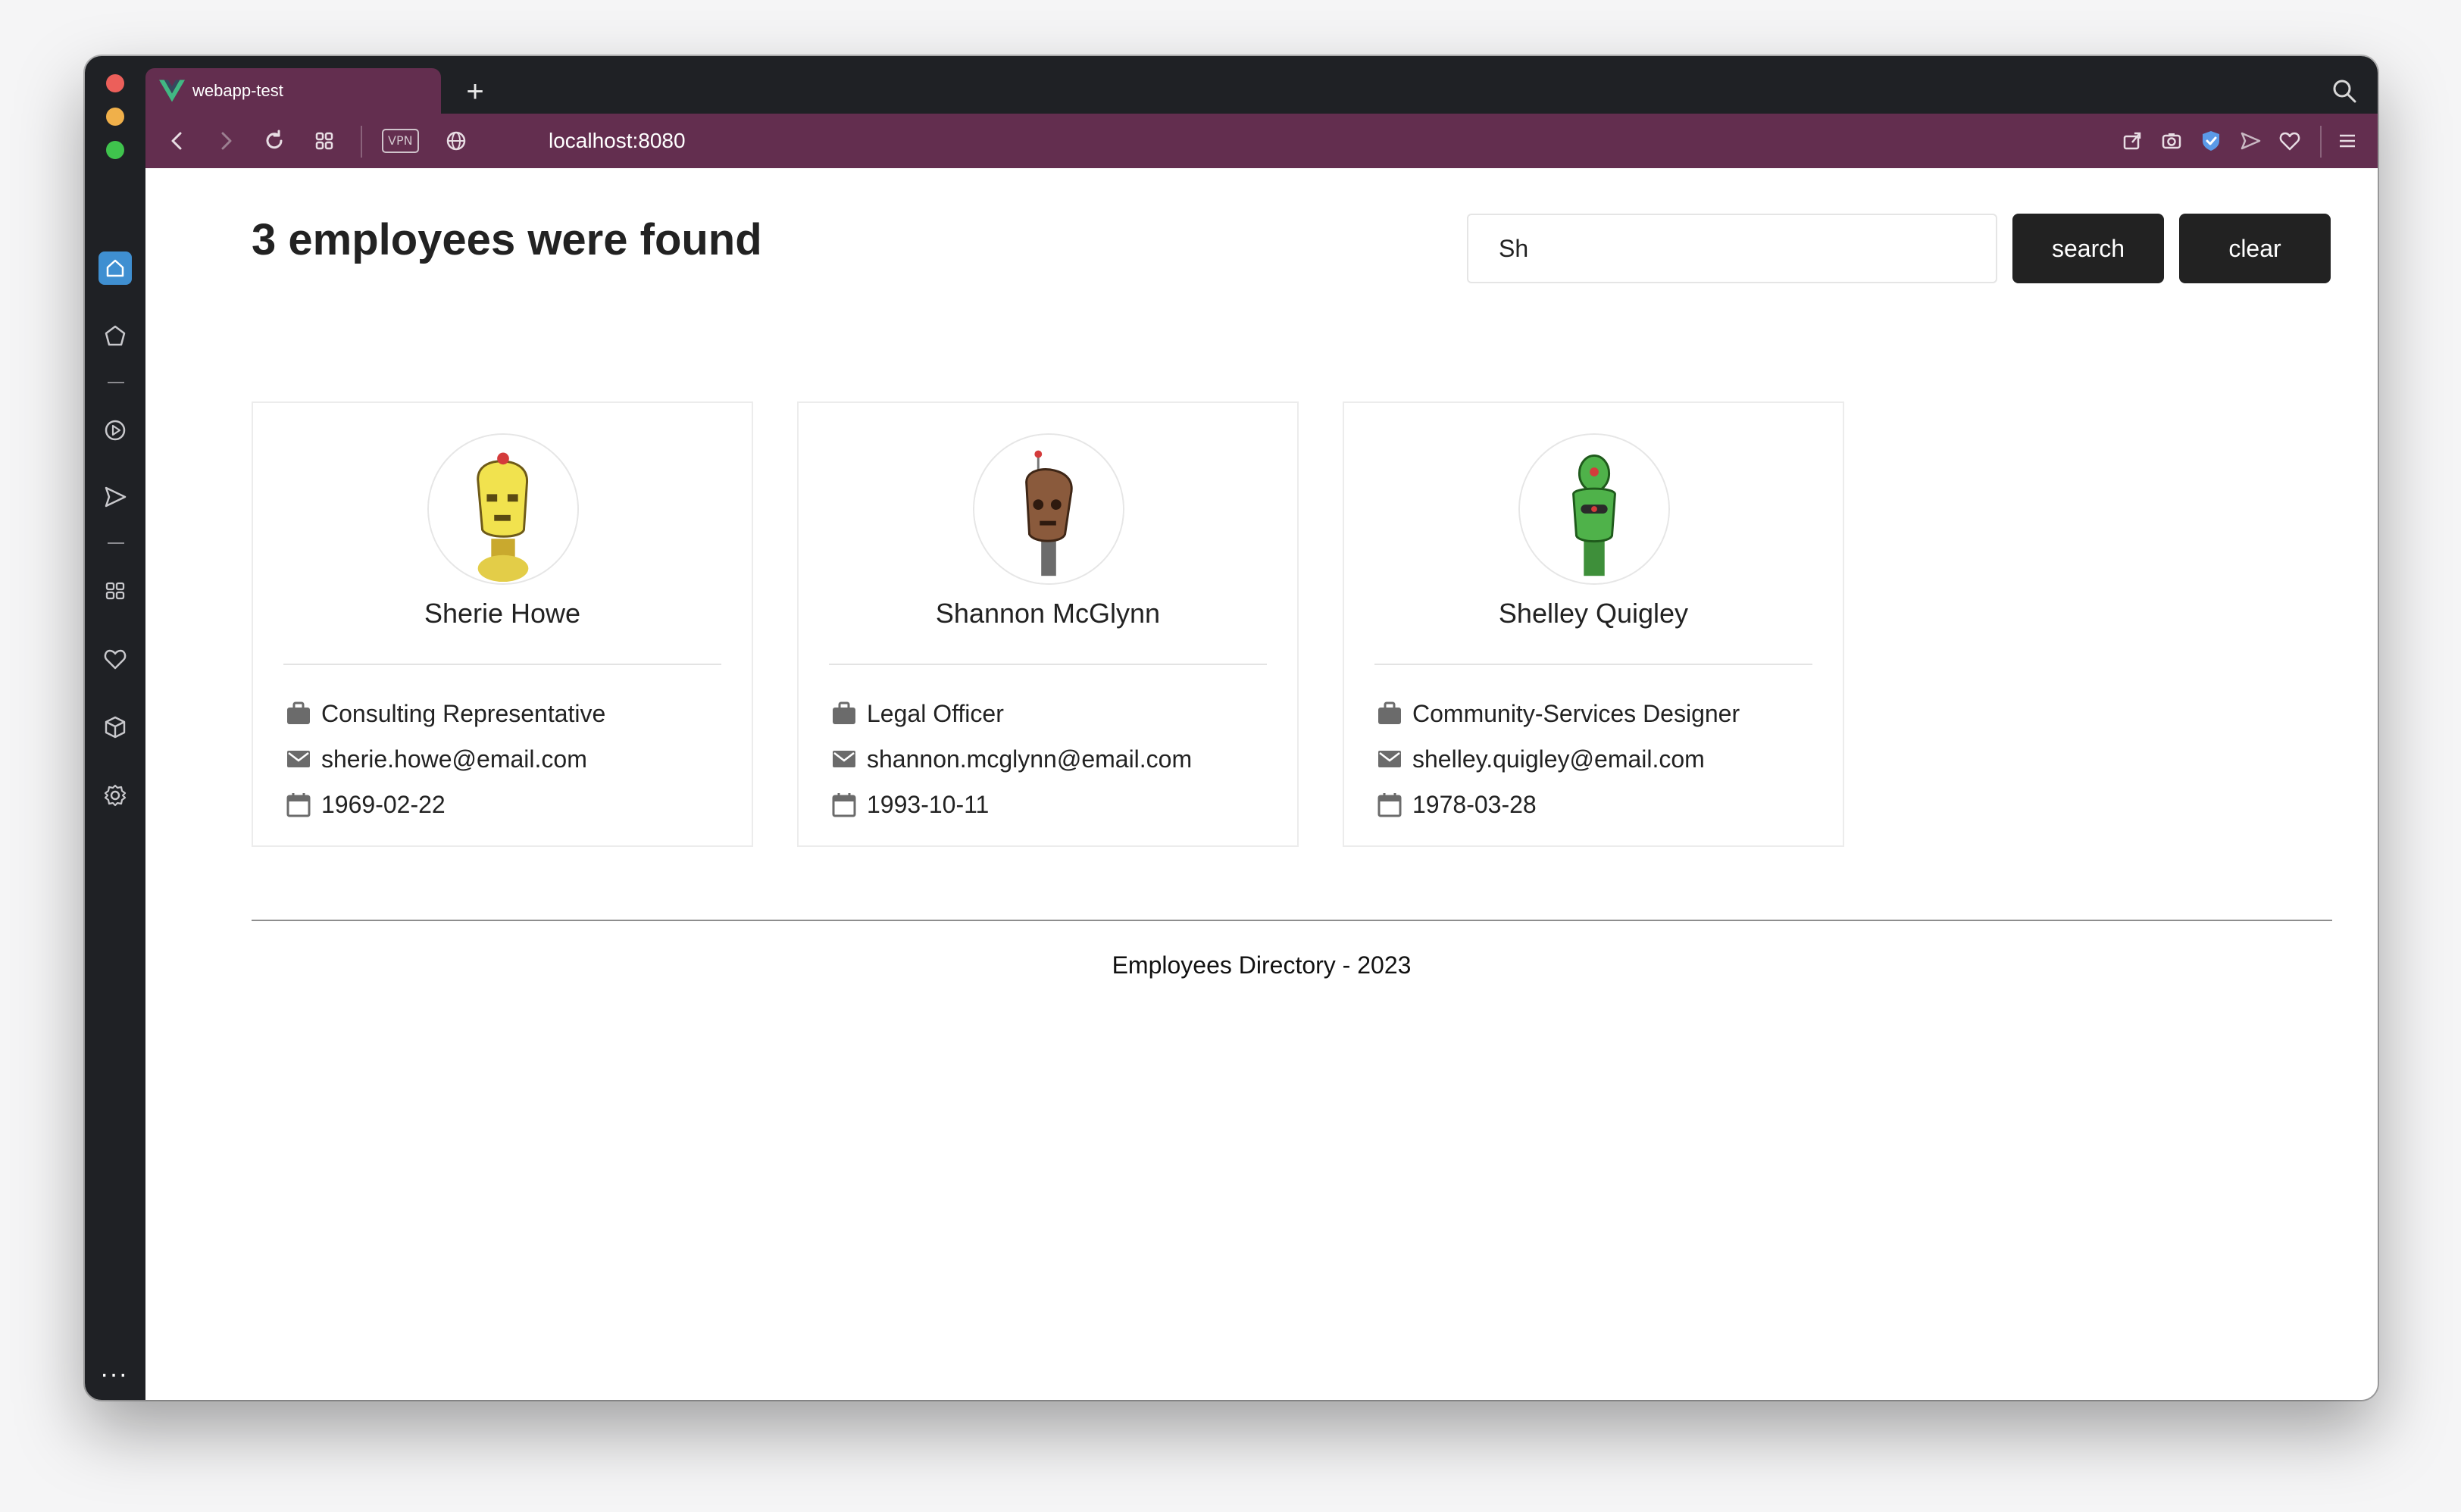  What do you see at coordinates (1232, 85) in the screenshot?
I see `browser-titlebar: webapp-test +` at bounding box center [1232, 85].